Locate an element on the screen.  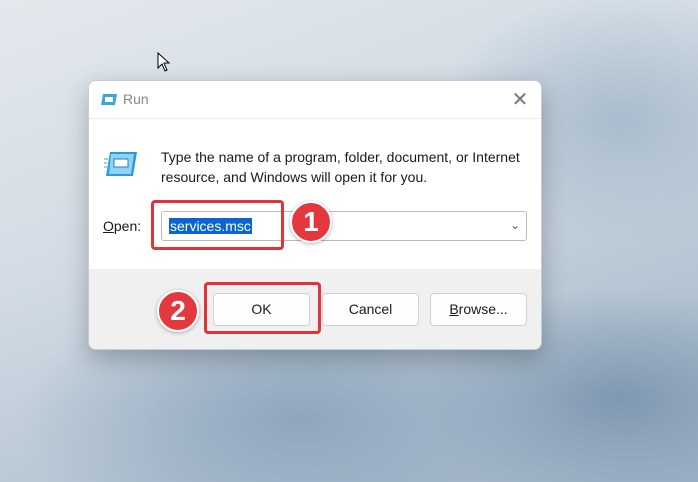
run-app-icon is located at coordinates (109, 99).